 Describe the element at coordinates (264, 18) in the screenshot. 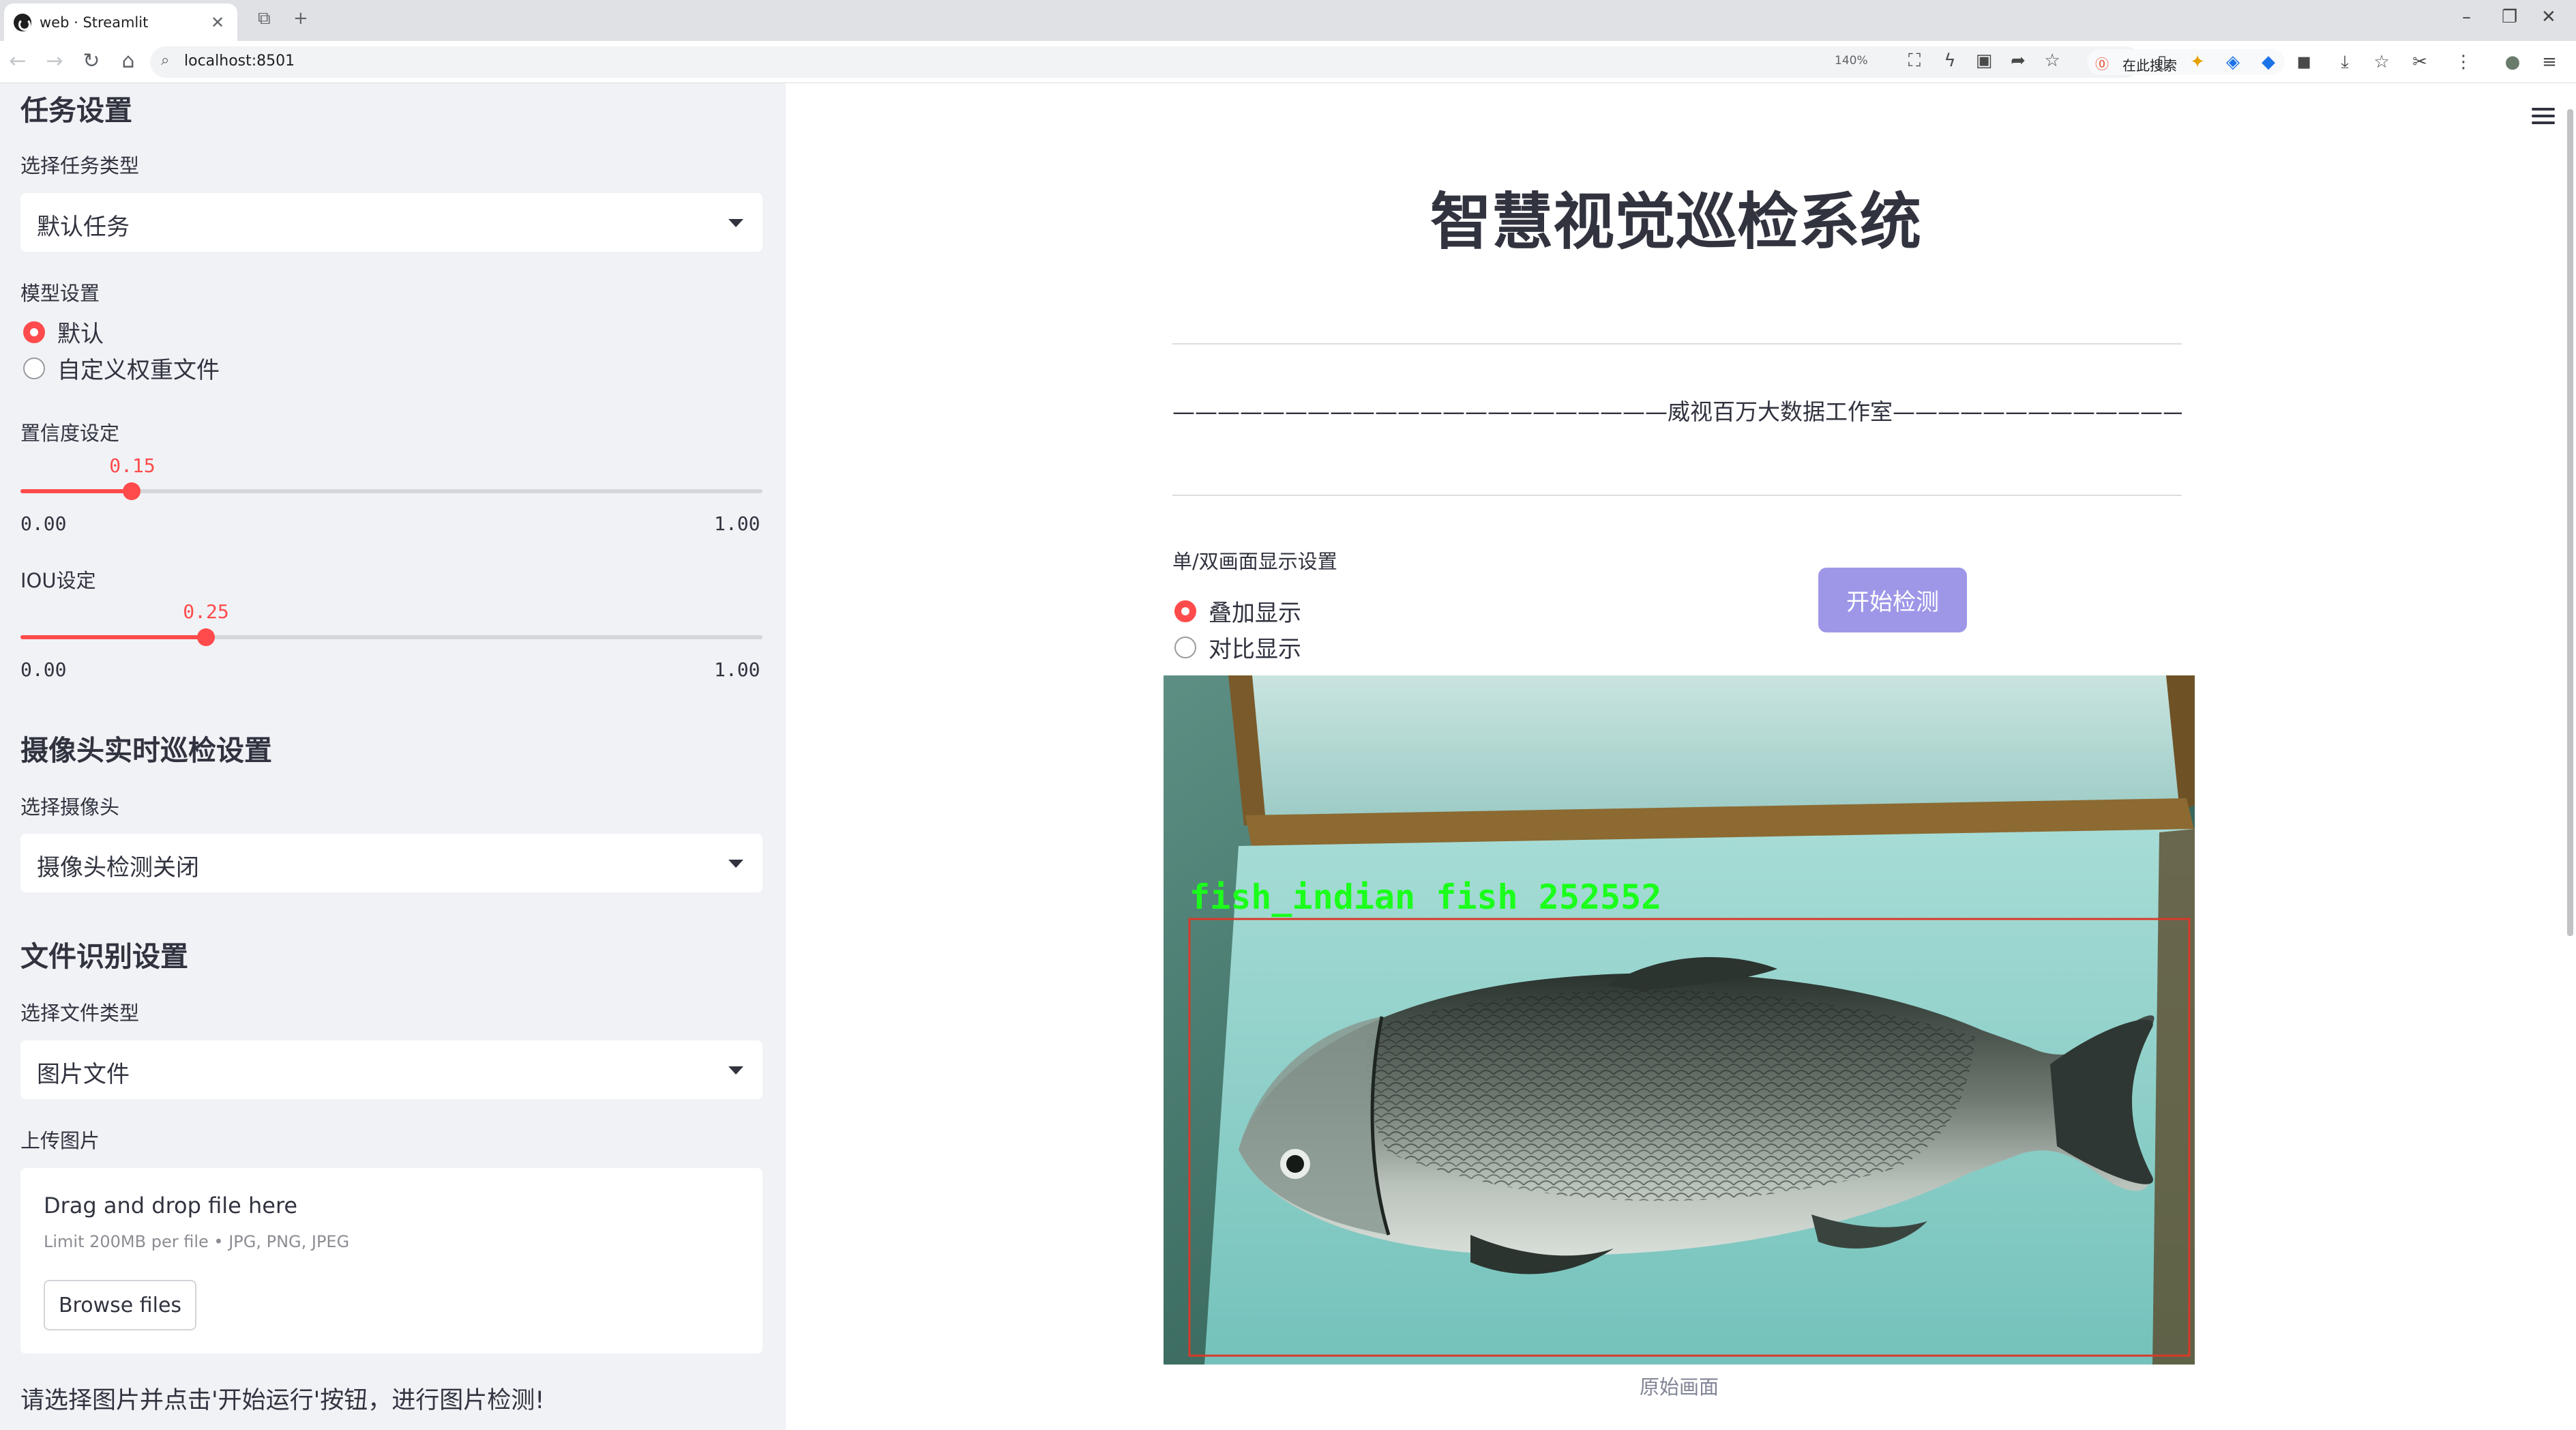

I see `tab-actions-icon: ⧉` at that location.